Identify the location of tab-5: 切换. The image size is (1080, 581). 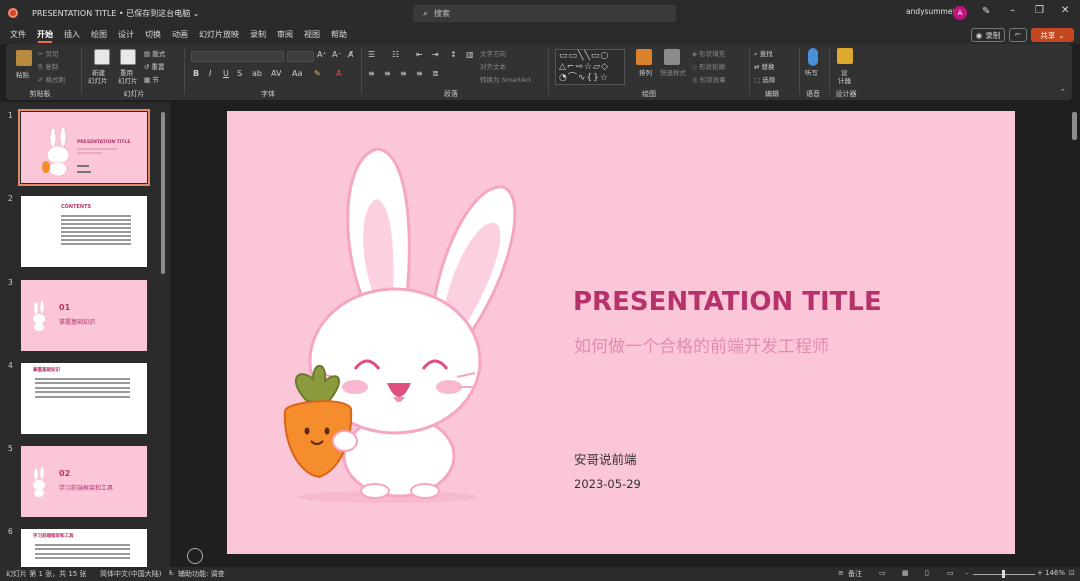
(153, 35).